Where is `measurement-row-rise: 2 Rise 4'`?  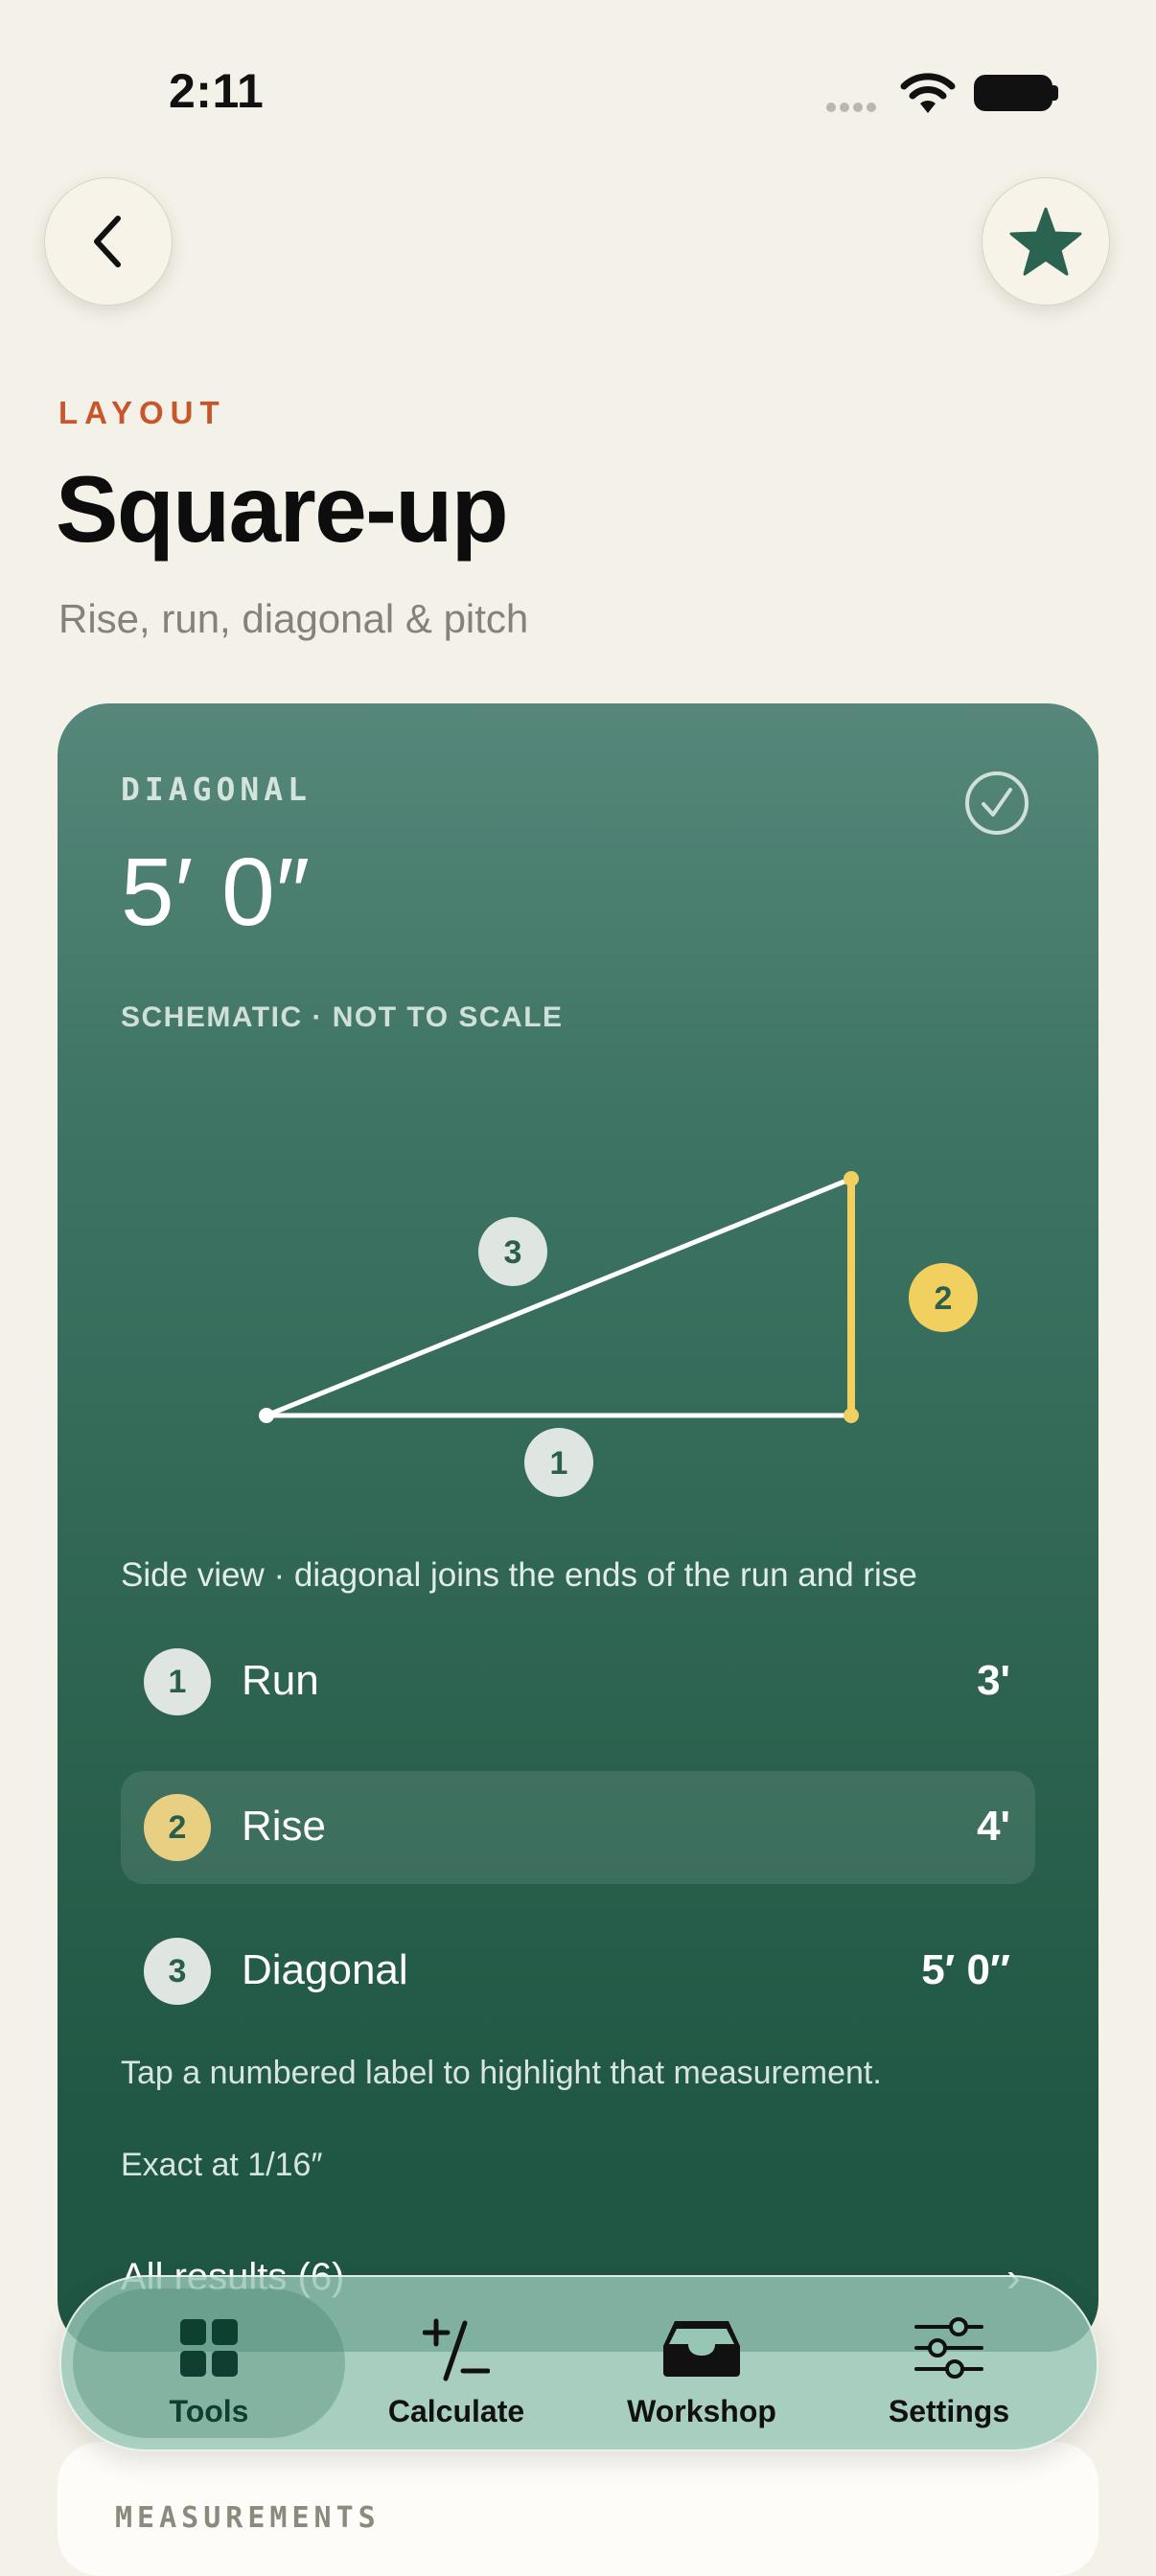
measurement-row-rise: 2 Rise 4' is located at coordinates (578, 1828).